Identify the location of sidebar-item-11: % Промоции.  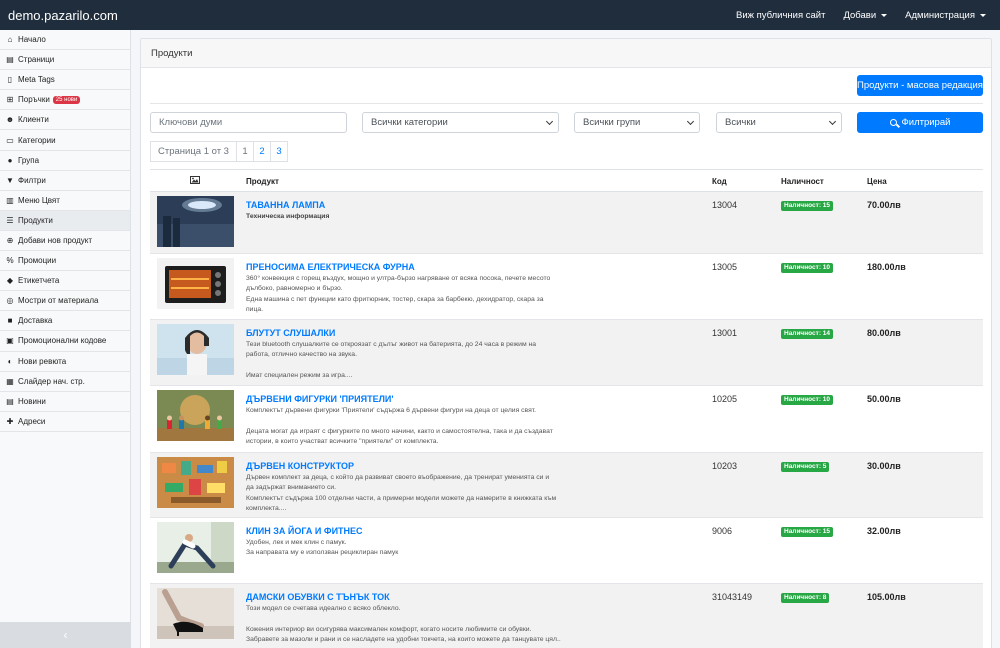
(65, 261).